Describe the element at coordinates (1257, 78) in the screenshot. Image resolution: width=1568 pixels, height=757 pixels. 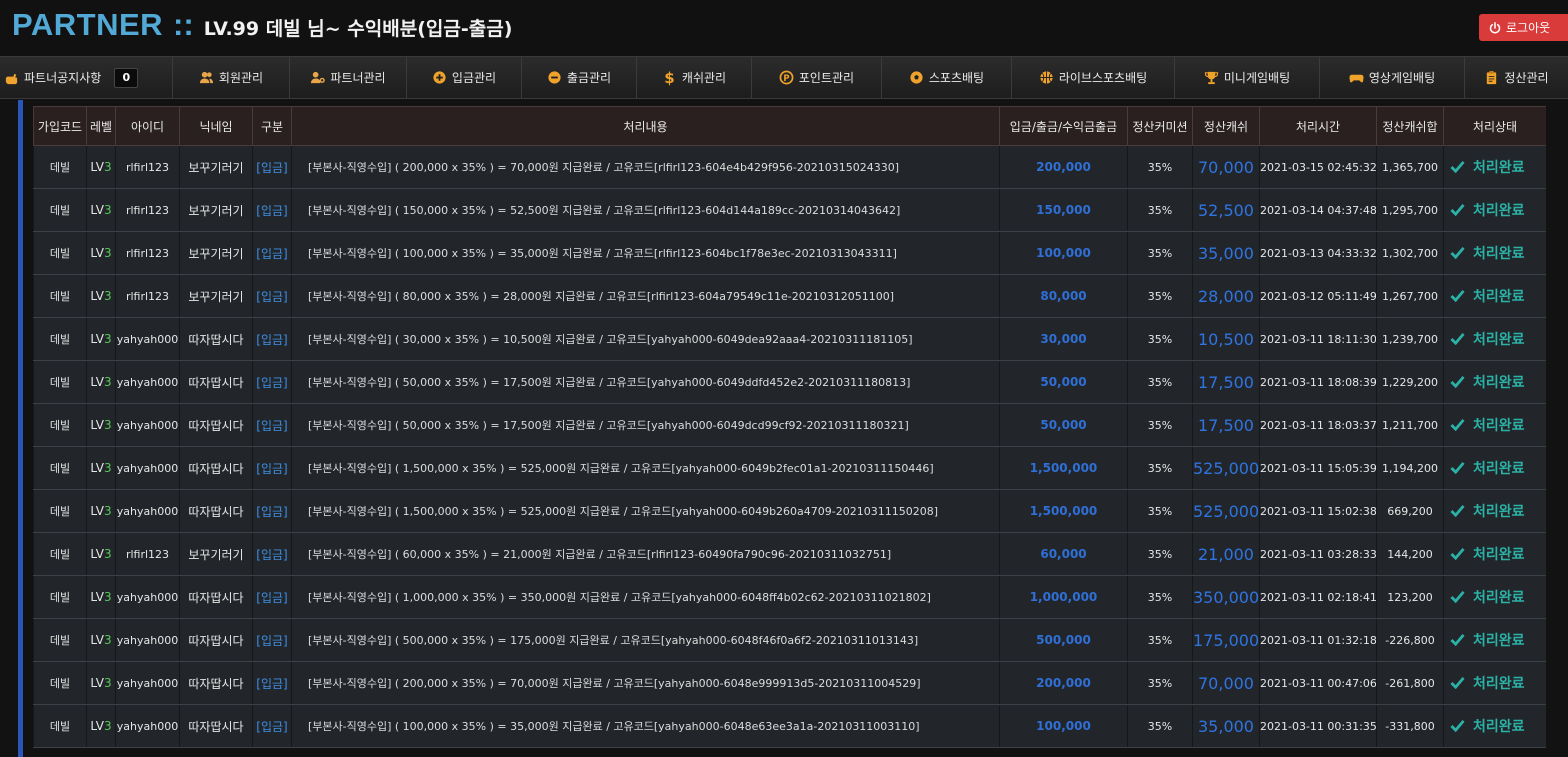
I see `nav-label: 미니게임배팅` at that location.